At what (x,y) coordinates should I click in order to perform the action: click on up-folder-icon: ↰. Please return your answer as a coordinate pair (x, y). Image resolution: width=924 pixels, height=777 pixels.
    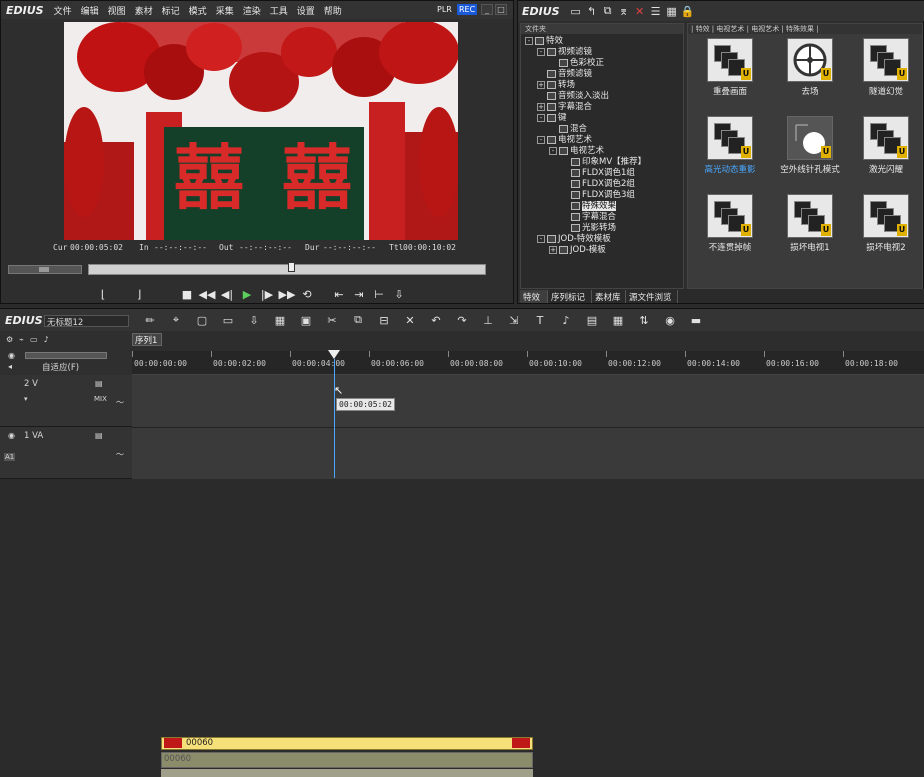
    Looking at the image, I should click on (592, 11).